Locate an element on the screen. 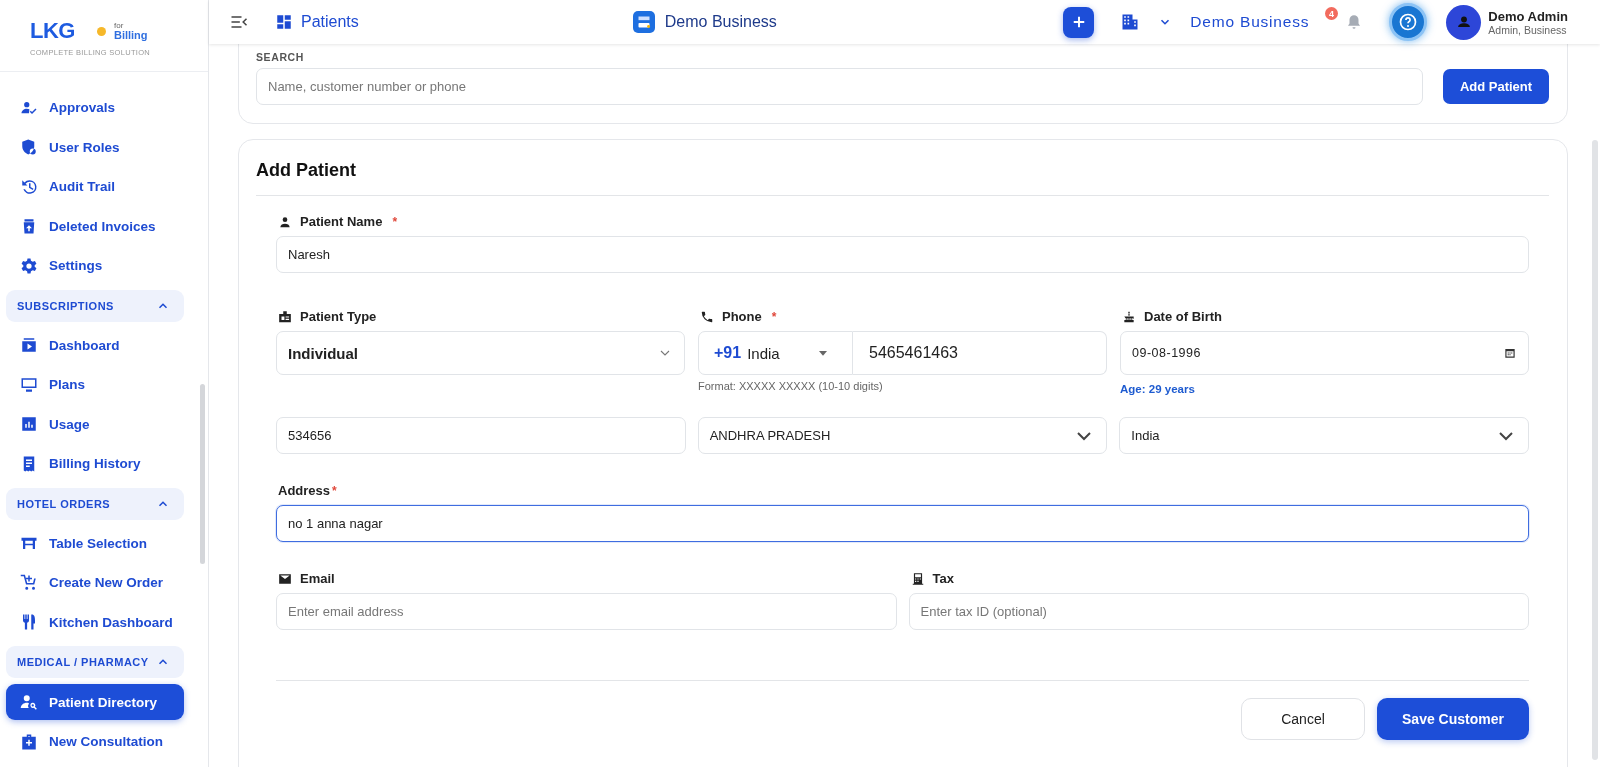 This screenshot has width=1600, height=767. person-icon is located at coordinates (285, 221).